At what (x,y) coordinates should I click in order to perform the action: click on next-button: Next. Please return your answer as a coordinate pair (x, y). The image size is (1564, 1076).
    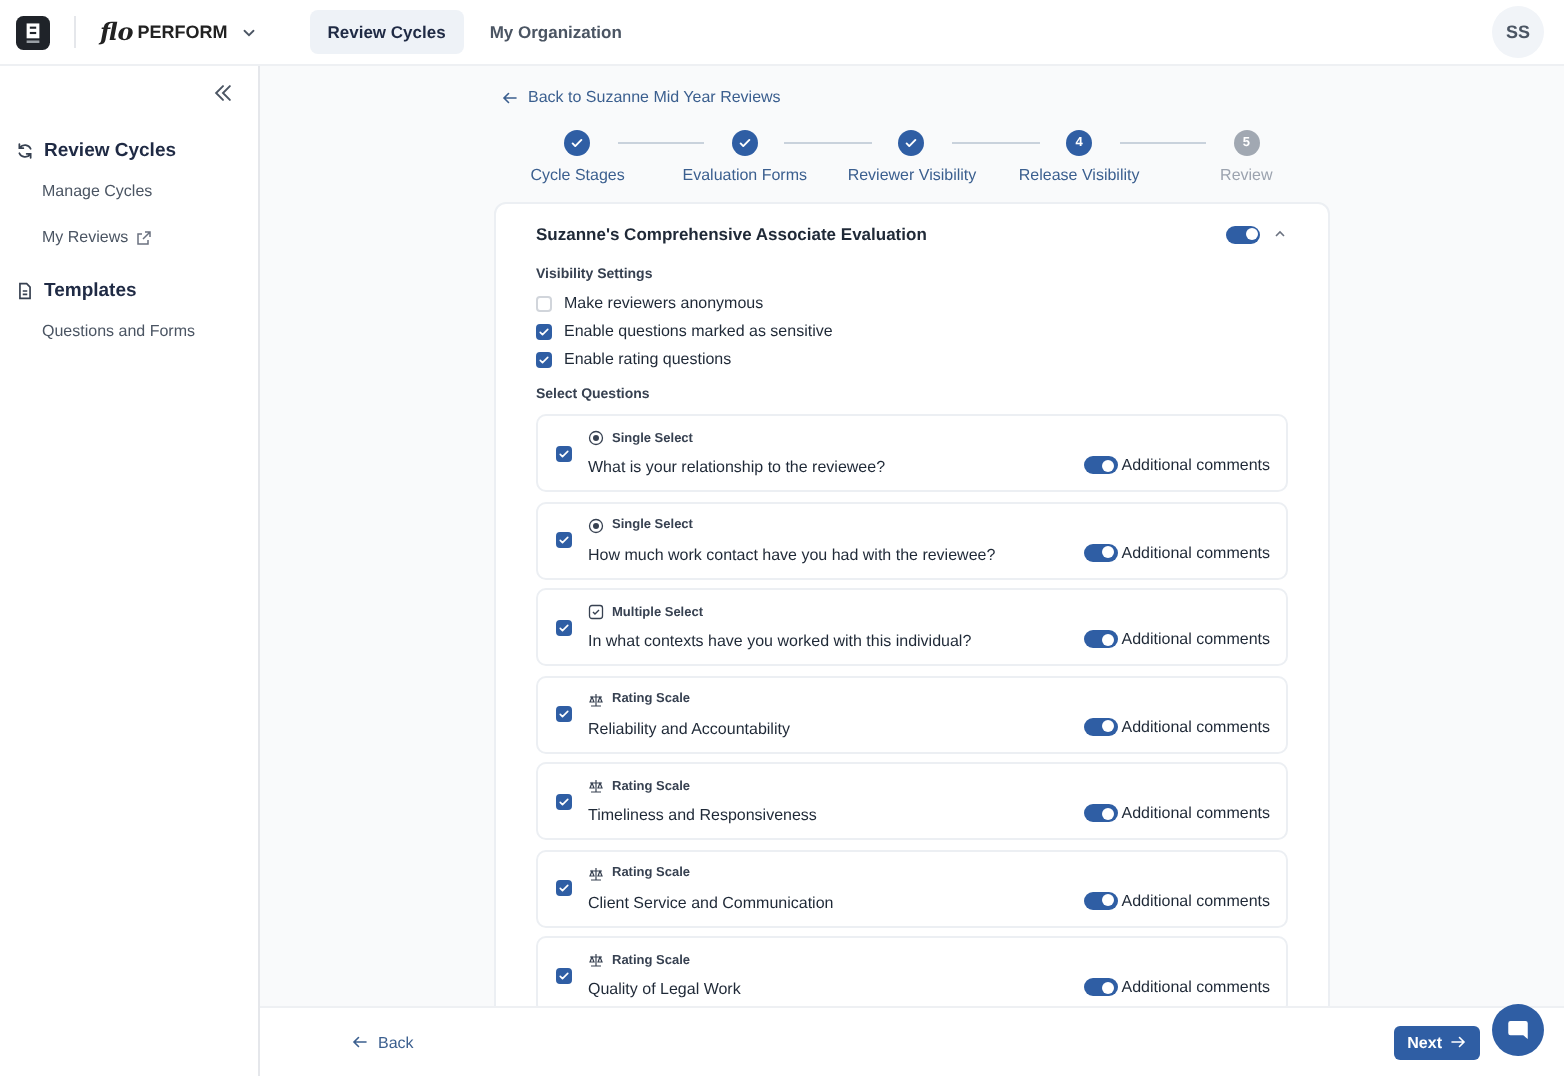
    Looking at the image, I should click on (1436, 1042).